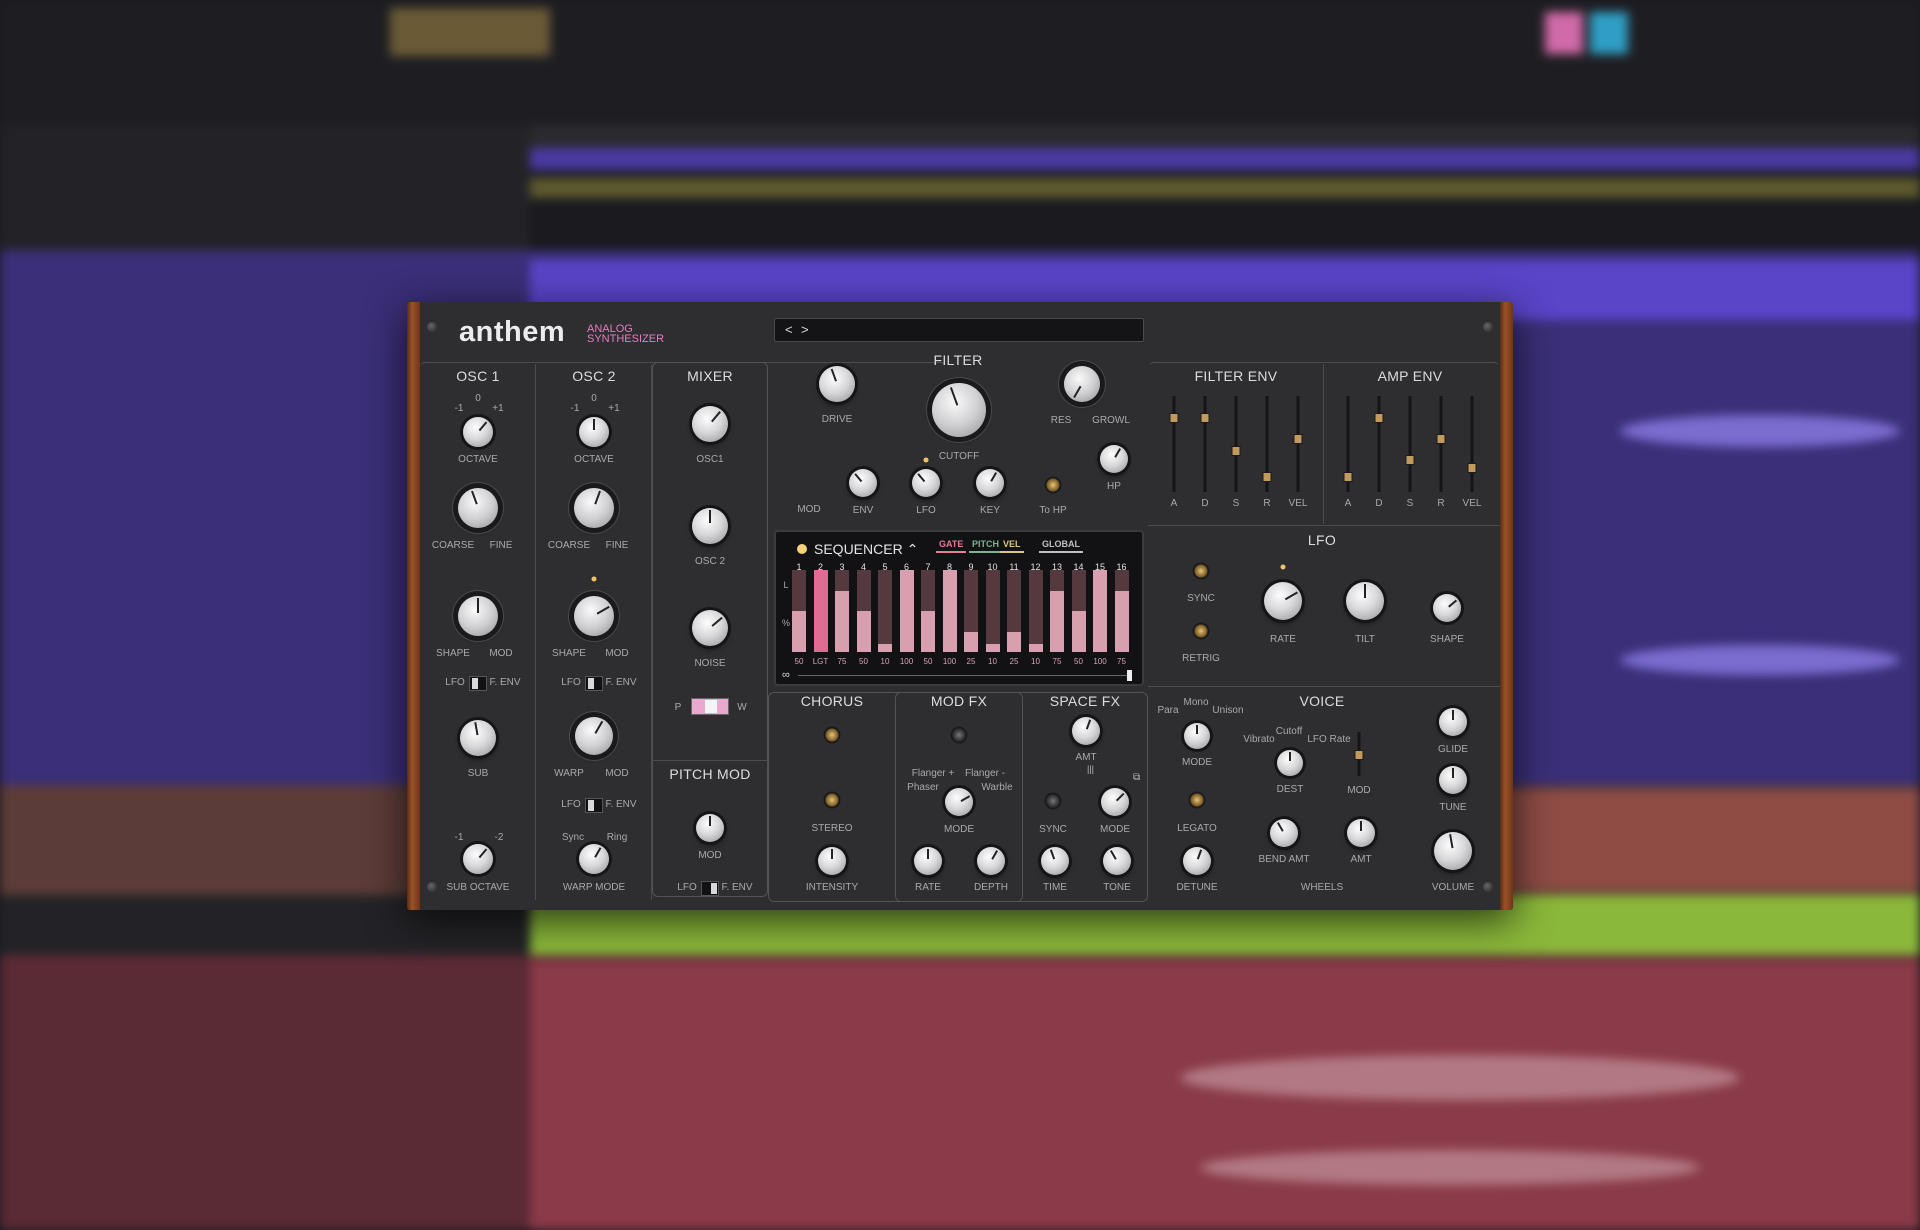  I want to click on modfx-rate-knob, so click(928, 861).